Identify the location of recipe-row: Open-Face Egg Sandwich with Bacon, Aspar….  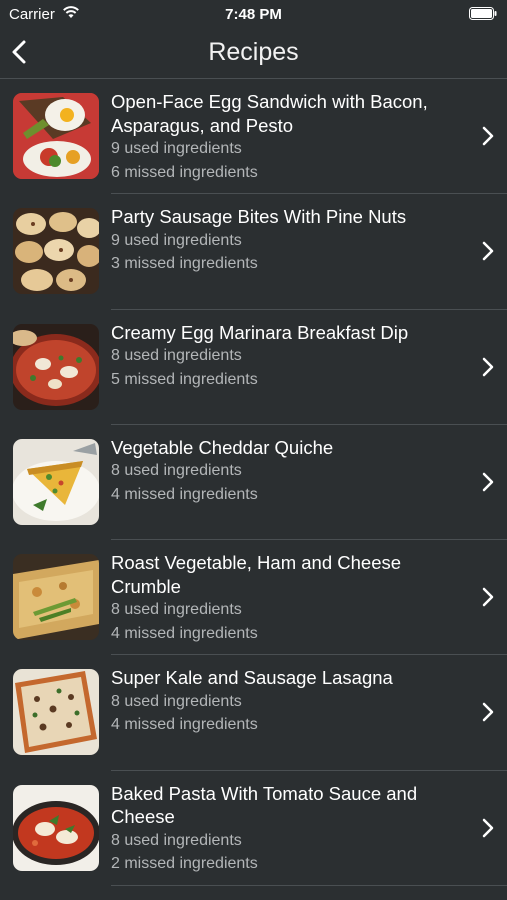
(253, 137).